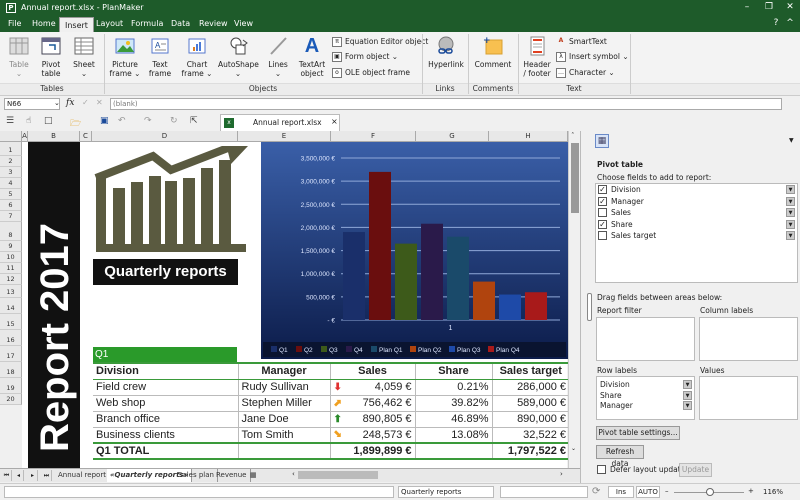 The width and height of the screenshot is (800, 500). Describe the element at coordinates (589, 307) in the screenshot. I see `panel-splitter-handle` at that location.